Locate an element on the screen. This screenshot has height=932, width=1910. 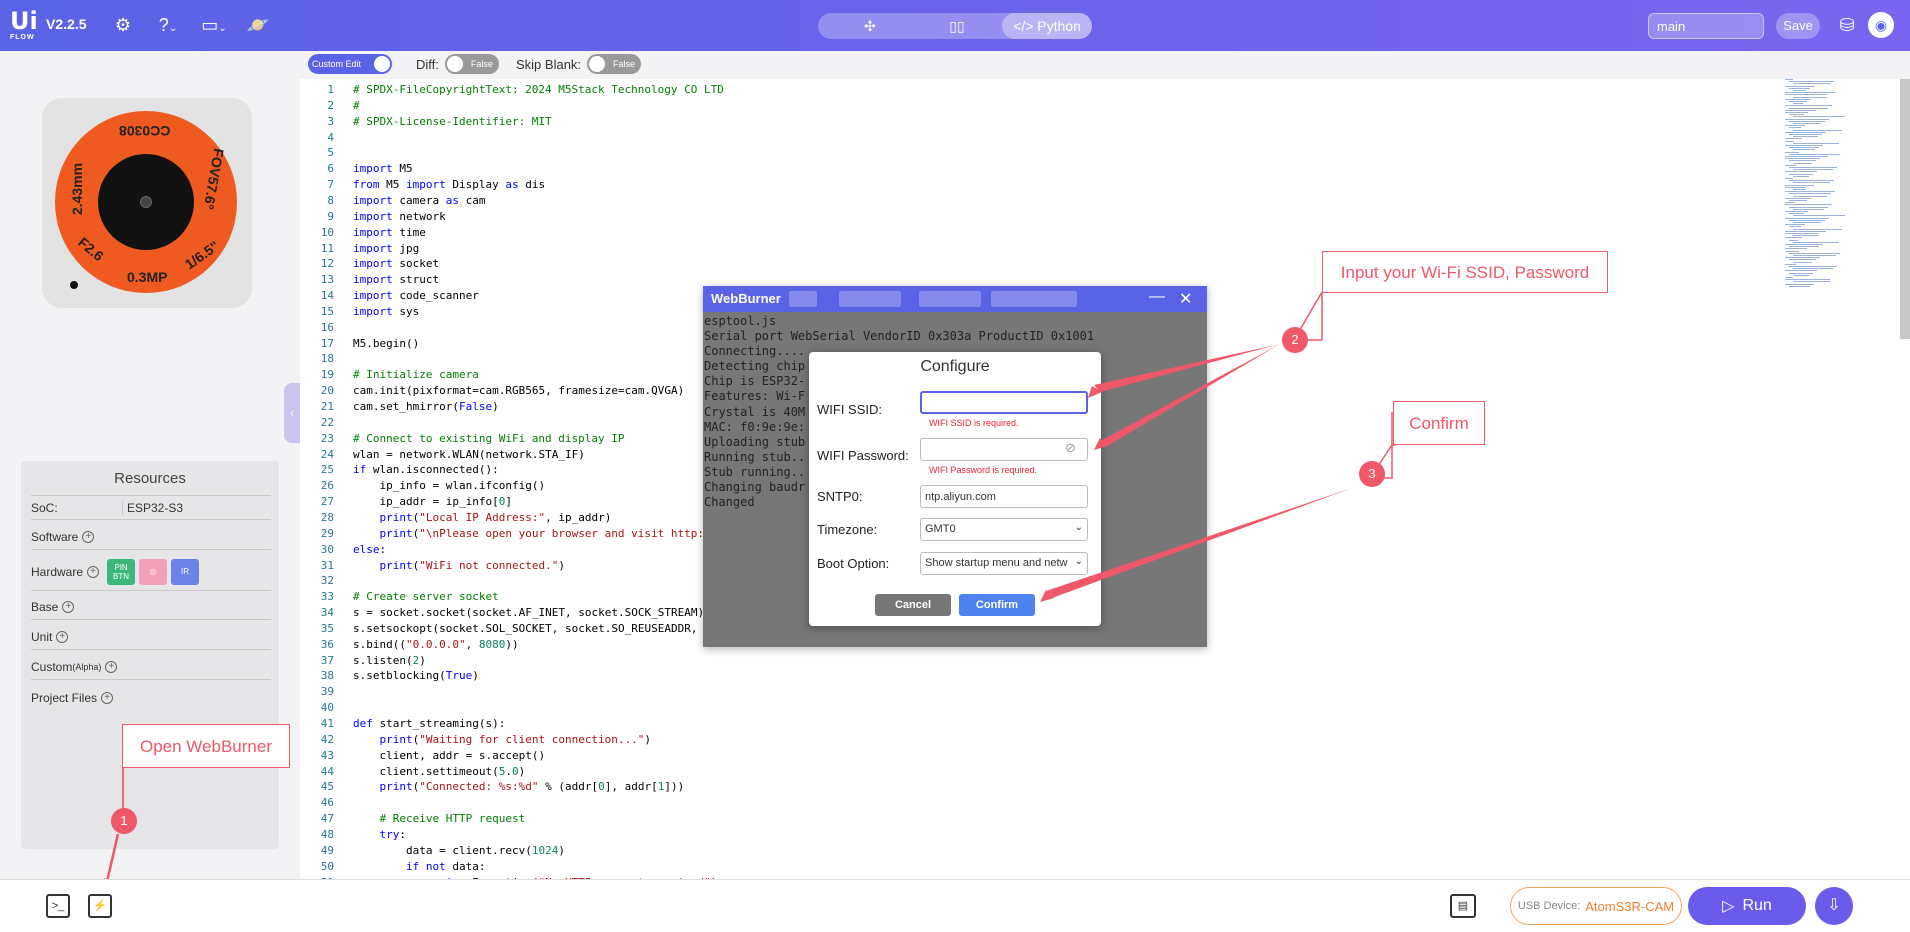
custom-edit-toggle: Custom Edit is located at coordinates (350, 64).